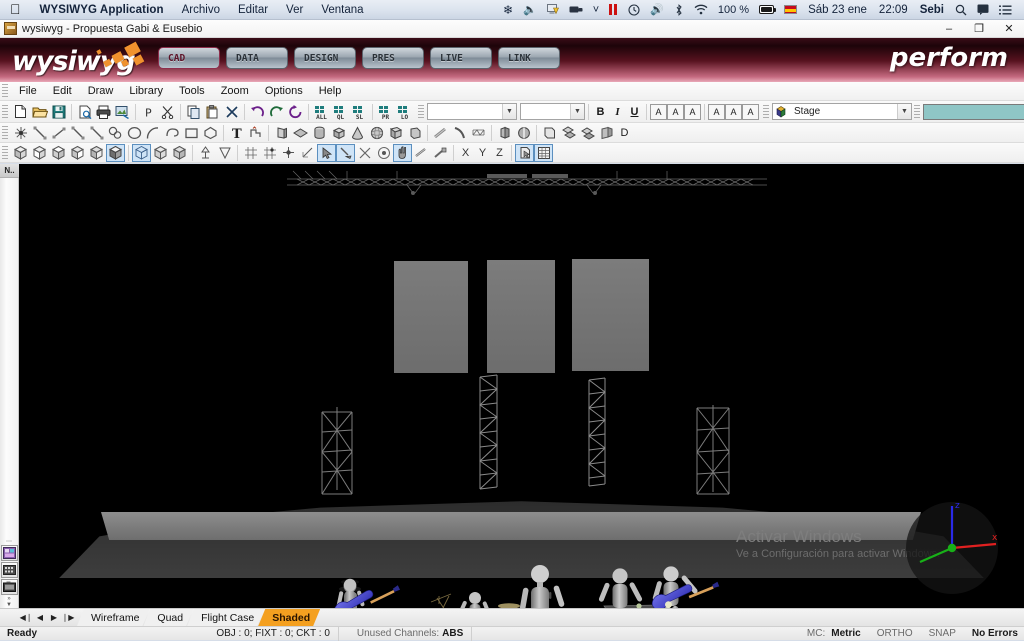 The height and width of the screenshot is (641, 1024). What do you see at coordinates (77, 153) in the screenshot?
I see `view-side-icon` at bounding box center [77, 153].